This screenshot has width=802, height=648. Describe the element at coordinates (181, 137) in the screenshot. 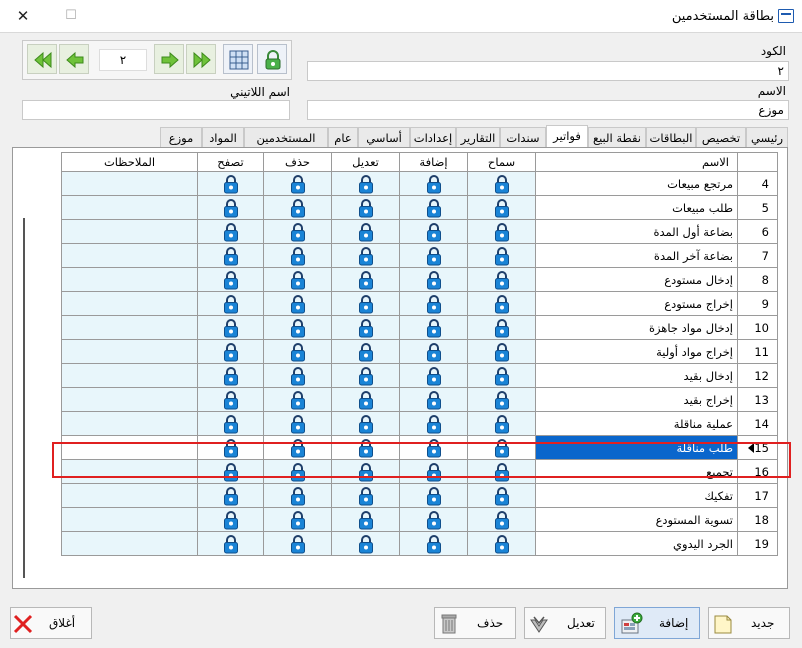

I see `tab-13: موزع` at that location.